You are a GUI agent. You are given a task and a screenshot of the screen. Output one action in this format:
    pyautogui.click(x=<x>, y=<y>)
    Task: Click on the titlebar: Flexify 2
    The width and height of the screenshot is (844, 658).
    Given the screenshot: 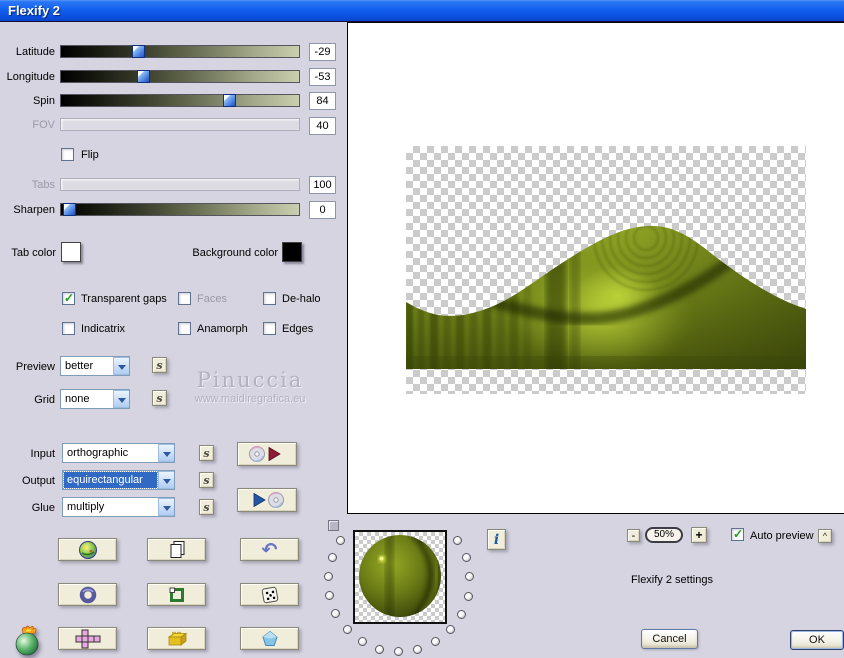 What is the action you would take?
    pyautogui.click(x=422, y=11)
    